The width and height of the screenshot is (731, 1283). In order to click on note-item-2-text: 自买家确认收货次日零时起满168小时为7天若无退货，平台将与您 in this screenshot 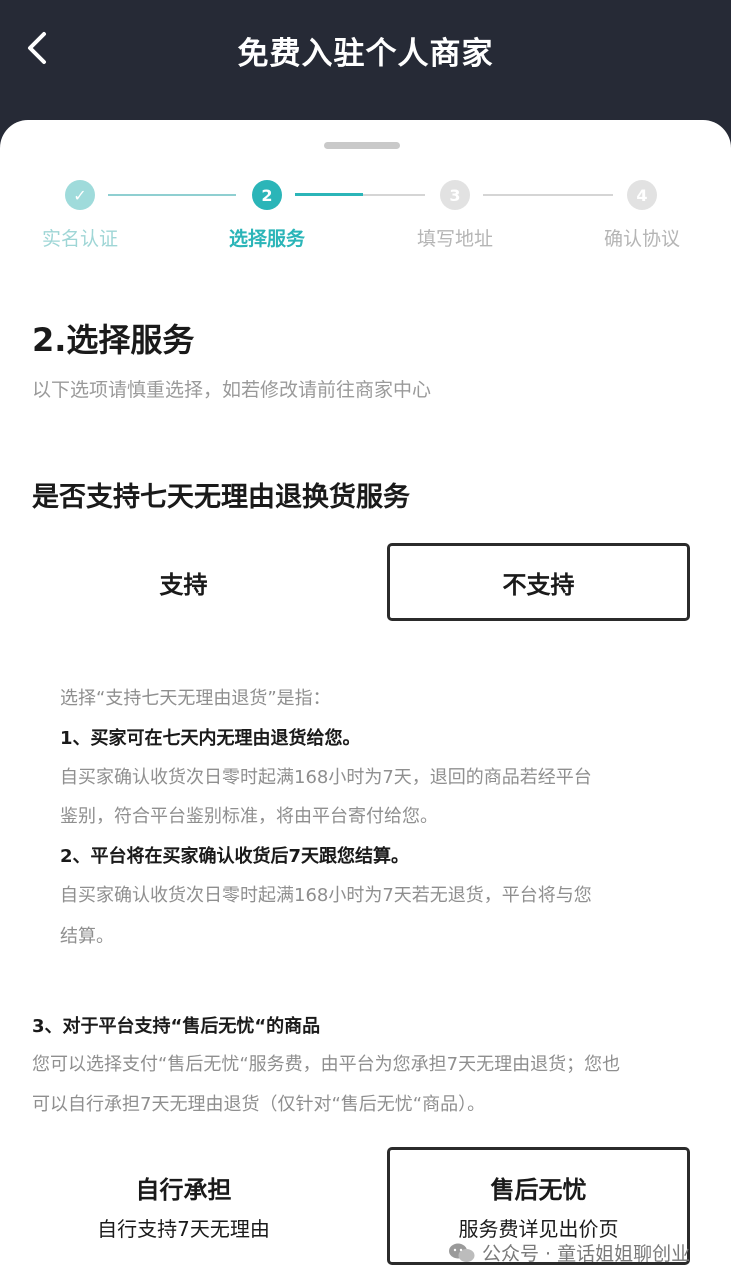, I will do `click(326, 895)`.